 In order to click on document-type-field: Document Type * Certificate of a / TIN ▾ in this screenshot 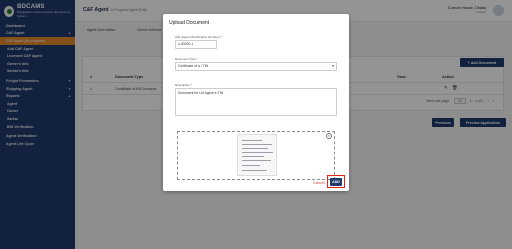, I will do `click(256, 64)`.